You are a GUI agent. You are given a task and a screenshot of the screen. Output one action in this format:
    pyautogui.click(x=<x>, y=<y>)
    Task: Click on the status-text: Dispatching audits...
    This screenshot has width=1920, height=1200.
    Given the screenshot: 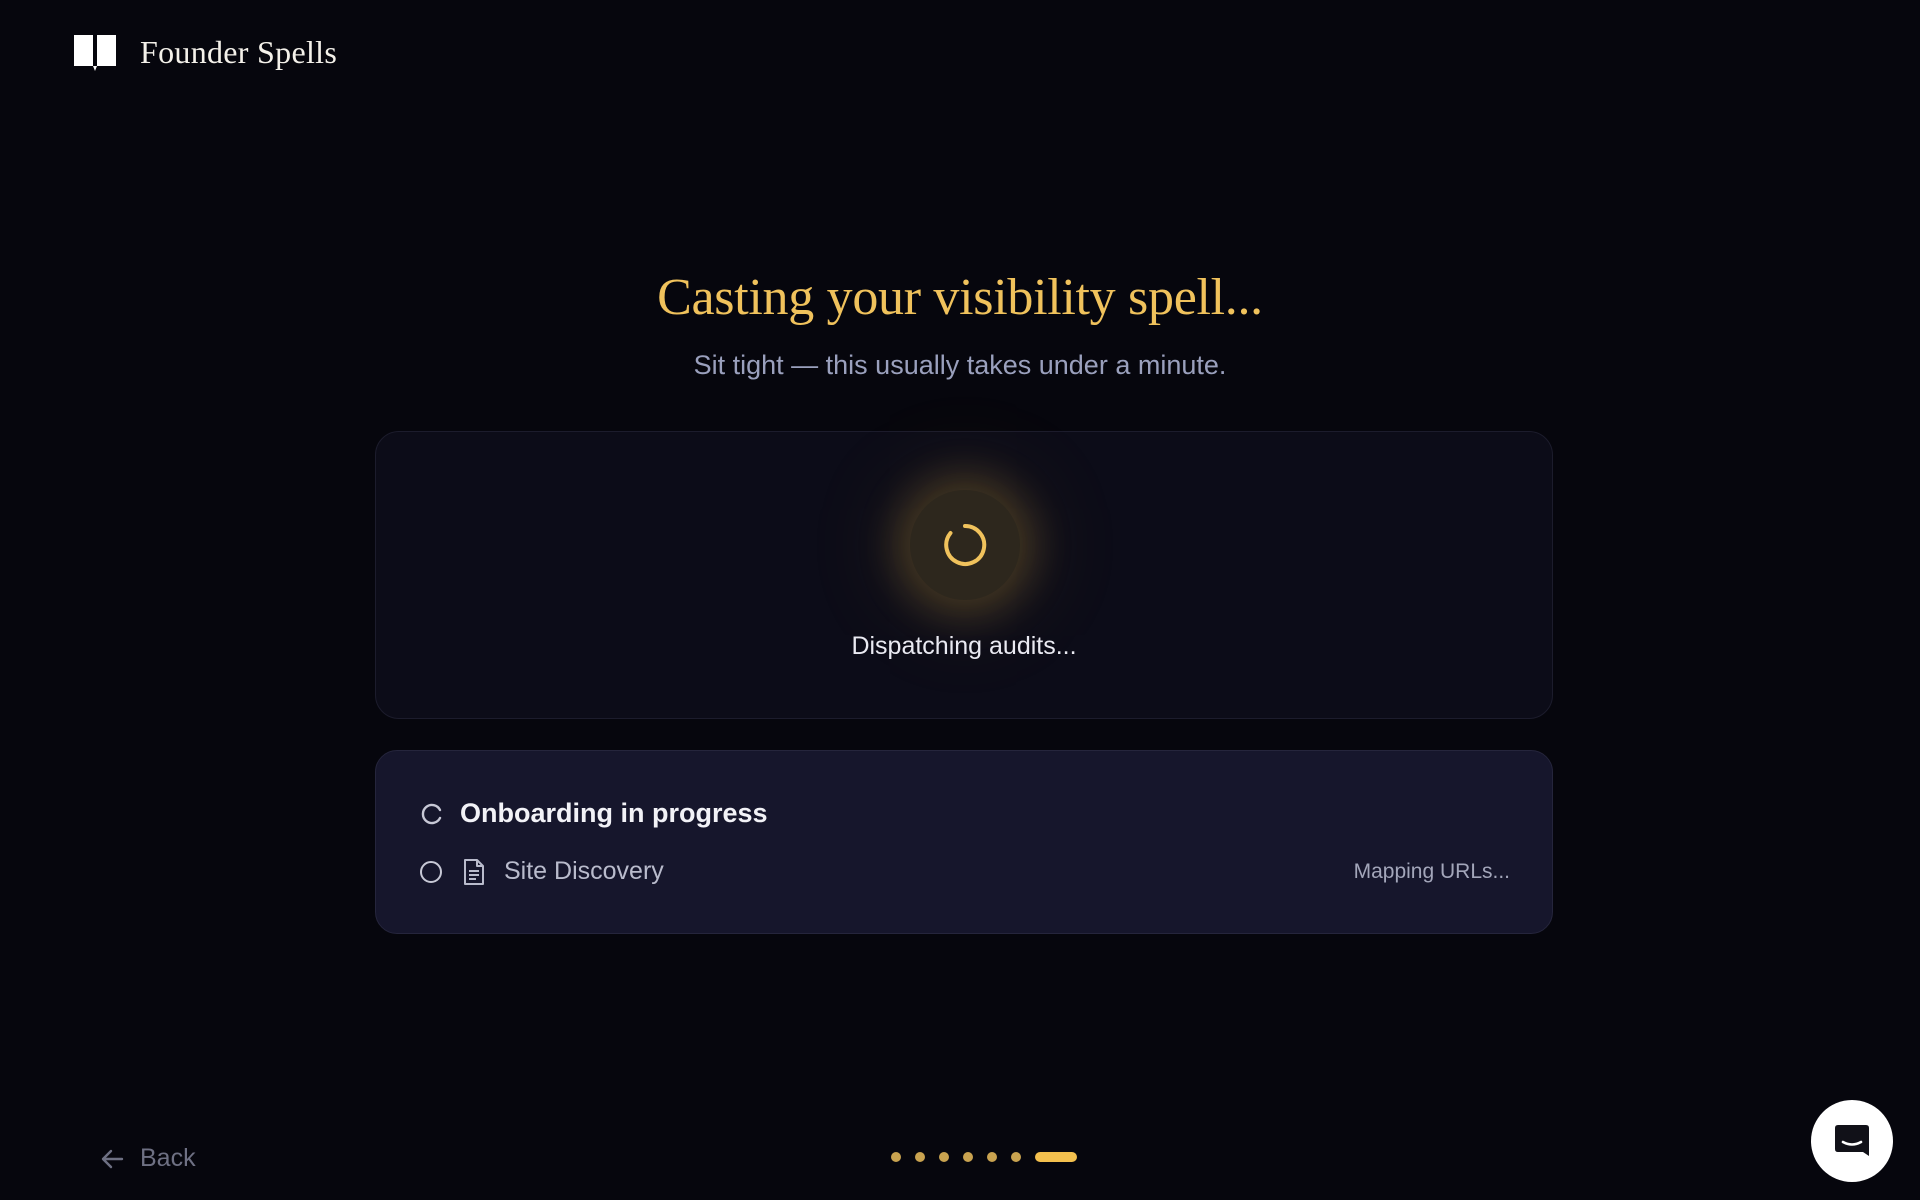 What is the action you would take?
    pyautogui.click(x=964, y=646)
    